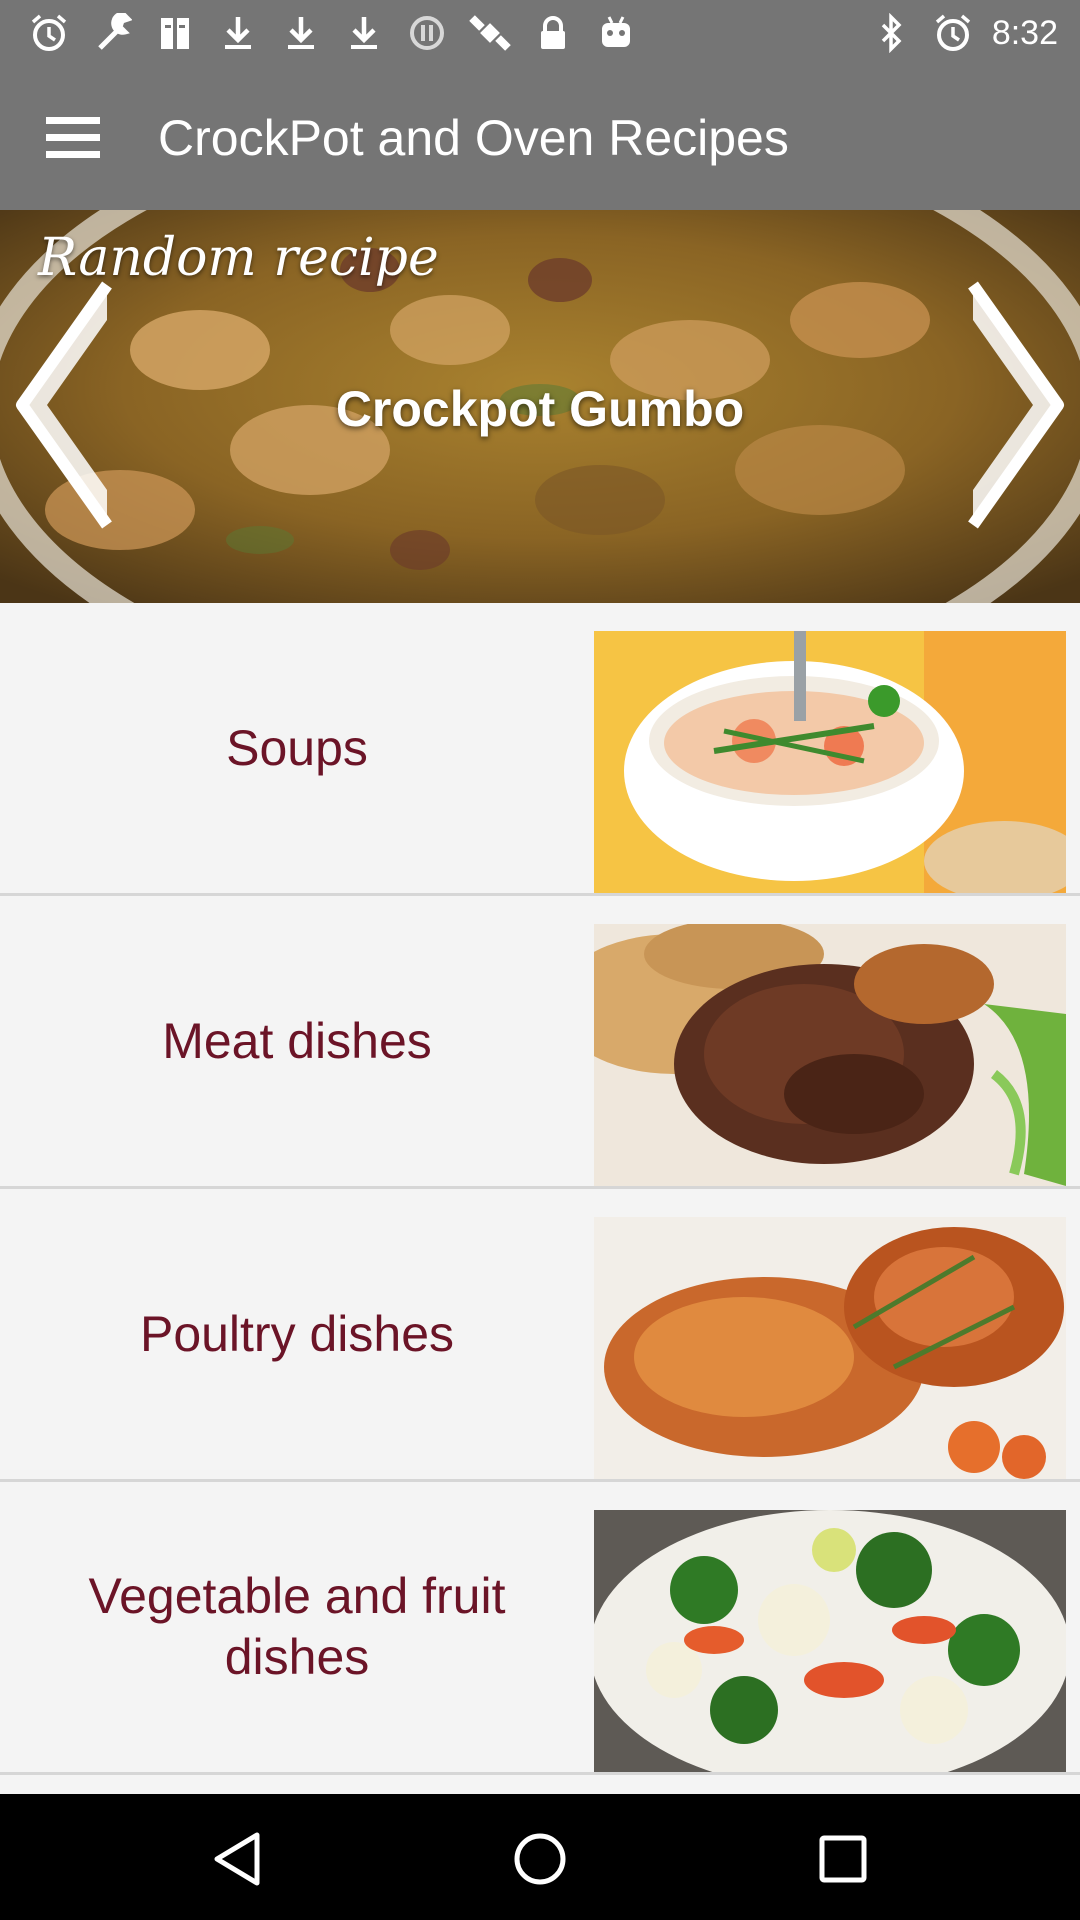  What do you see at coordinates (830, 1055) in the screenshot?
I see `meat-photo` at bounding box center [830, 1055].